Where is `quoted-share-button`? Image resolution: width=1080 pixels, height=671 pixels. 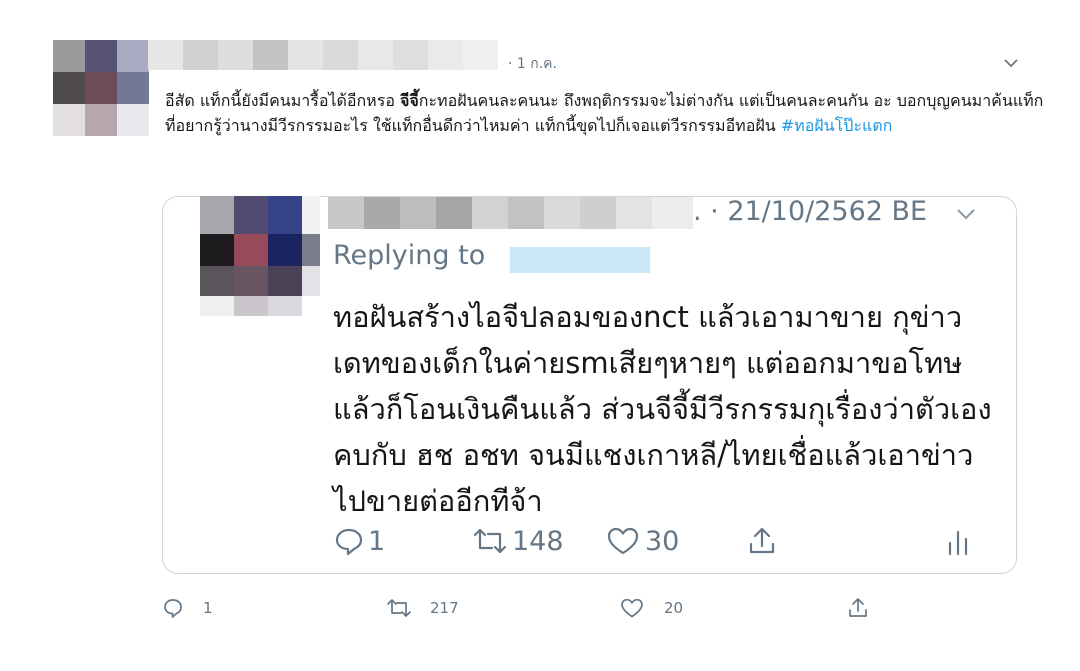 quoted-share-button is located at coordinates (762, 541).